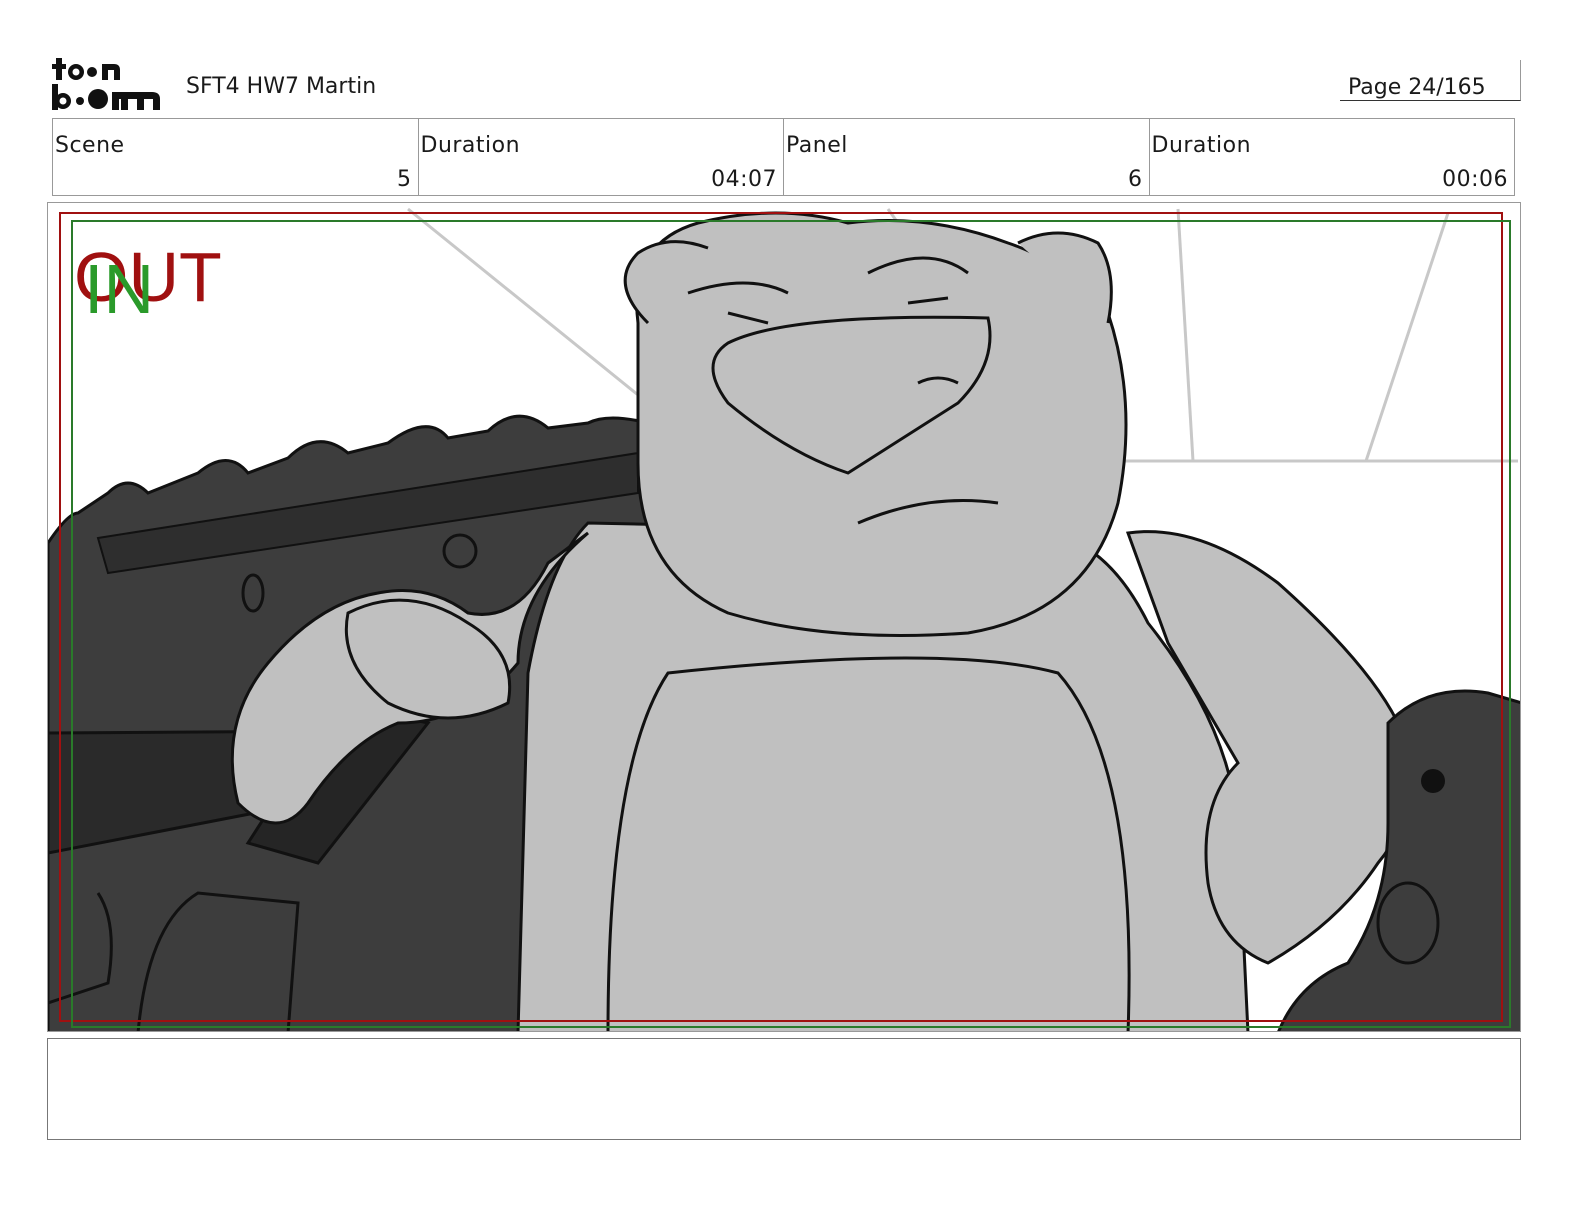 Image resolution: width=1584 pixels, height=1224 pixels. I want to click on scene-cell: Scene 5, so click(235, 157).